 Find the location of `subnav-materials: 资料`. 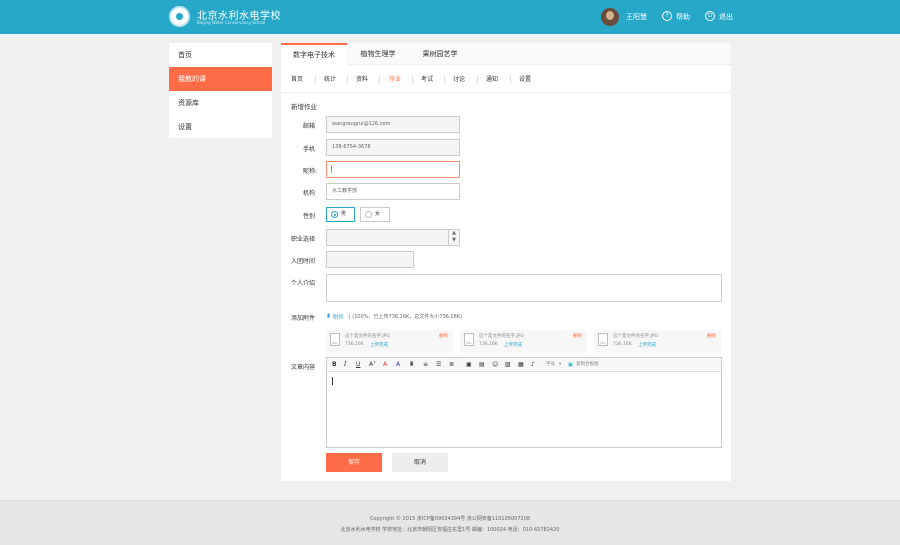

subnav-materials: 资料 is located at coordinates (362, 79).